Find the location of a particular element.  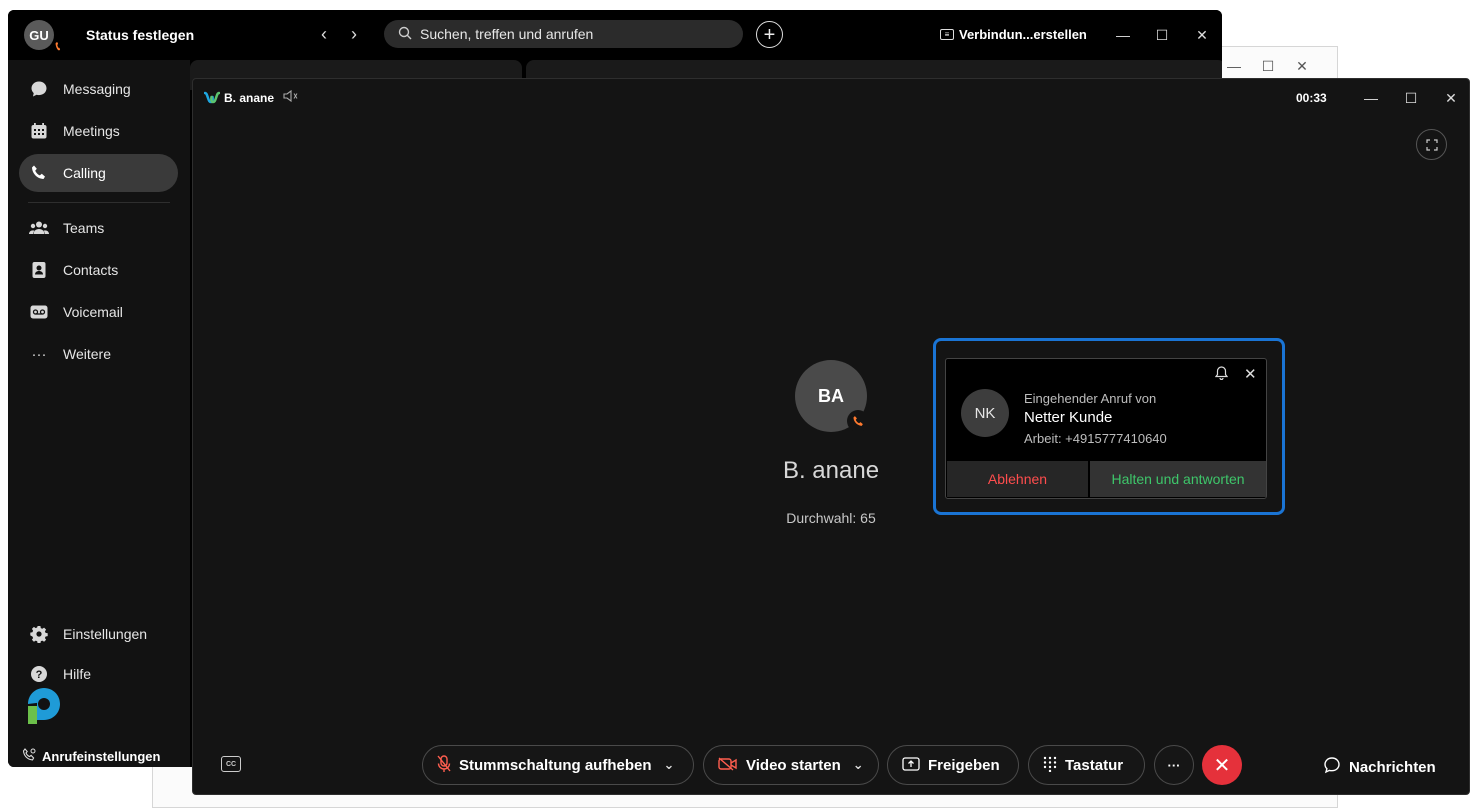

keypad-button: Tastatur is located at coordinates (1086, 765).